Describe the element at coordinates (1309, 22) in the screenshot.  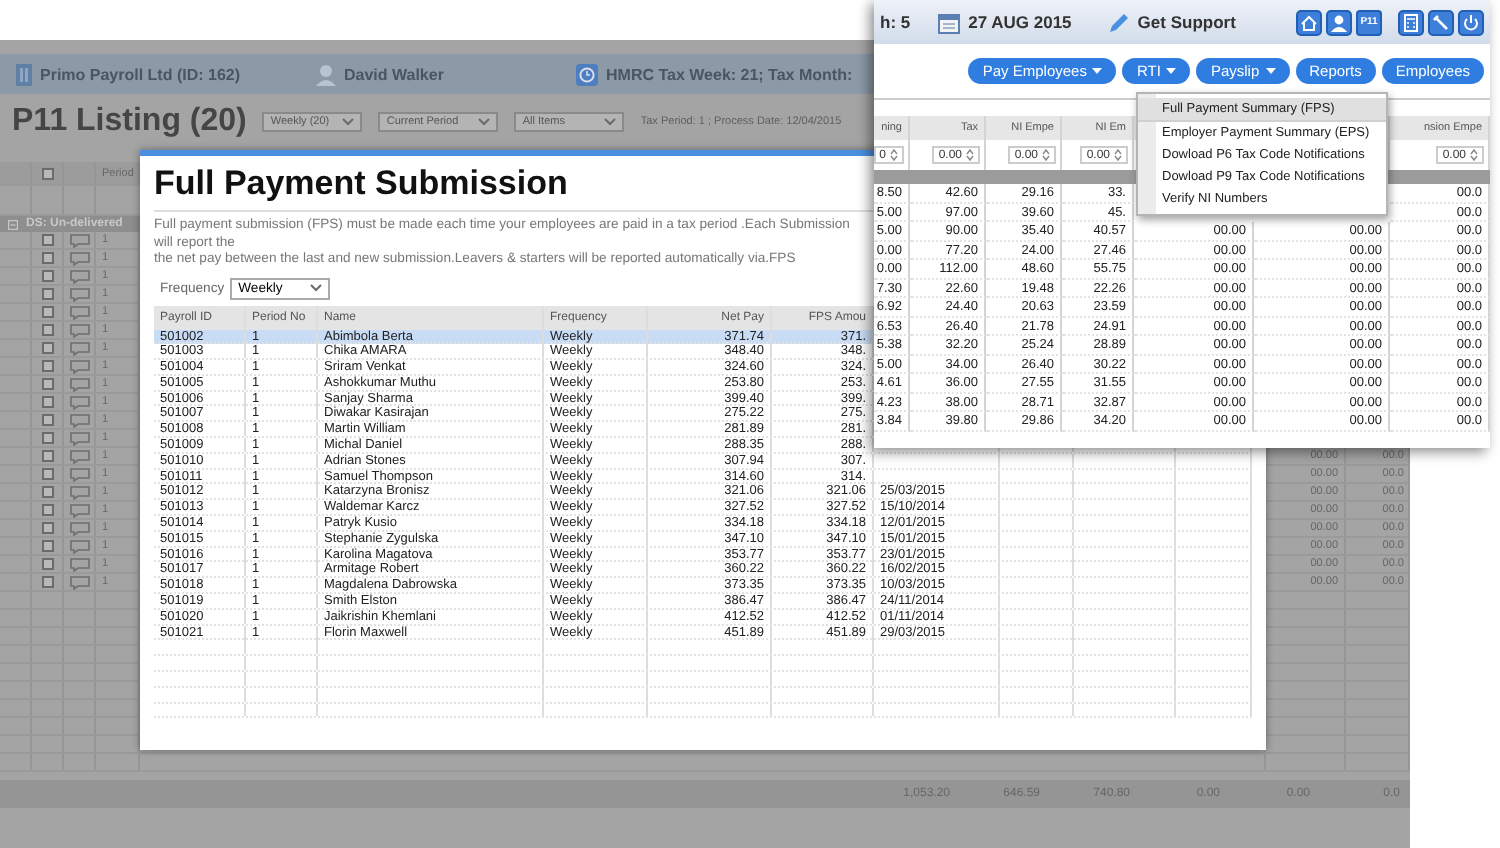
I see `home-icon` at that location.